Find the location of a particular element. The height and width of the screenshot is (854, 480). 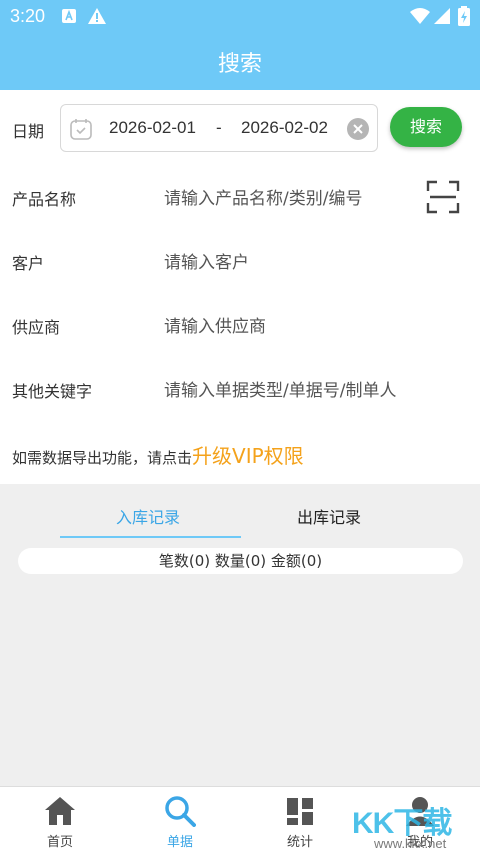

tab-outbound-records: 出库记录 is located at coordinates (329, 516).